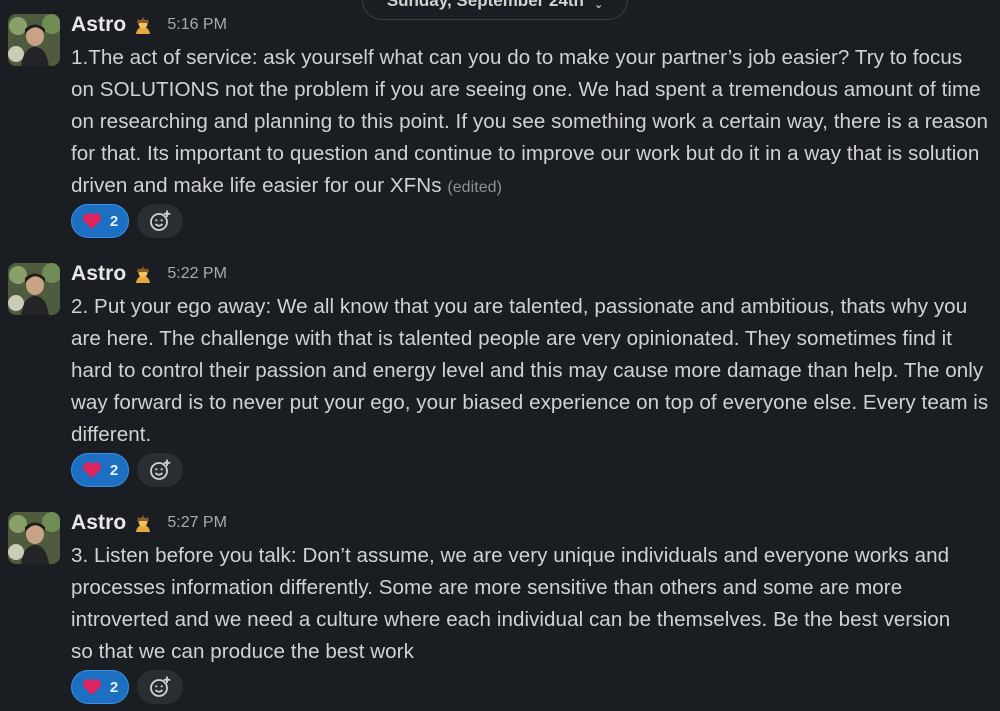 This screenshot has width=1000, height=711. Describe the element at coordinates (197, 274) in the screenshot. I see `timestamp: 5:22 PM` at that location.